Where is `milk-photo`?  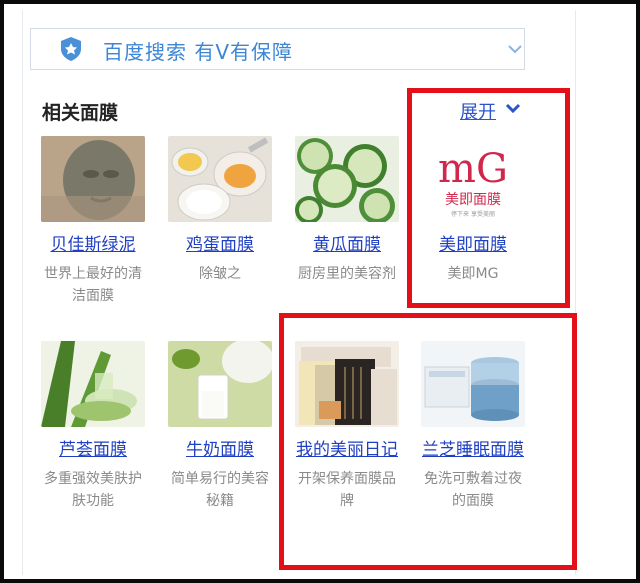
milk-photo is located at coordinates (220, 384).